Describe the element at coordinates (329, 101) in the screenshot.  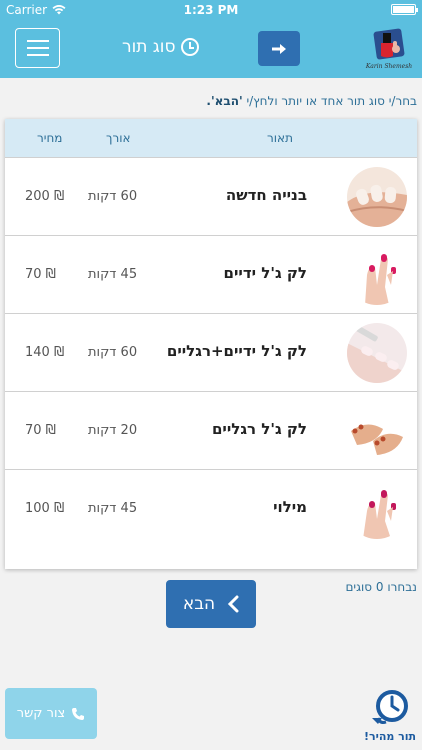
I see `instruction-main: בחר/י סוג תור אחד או יותר ולחץ/י` at that location.